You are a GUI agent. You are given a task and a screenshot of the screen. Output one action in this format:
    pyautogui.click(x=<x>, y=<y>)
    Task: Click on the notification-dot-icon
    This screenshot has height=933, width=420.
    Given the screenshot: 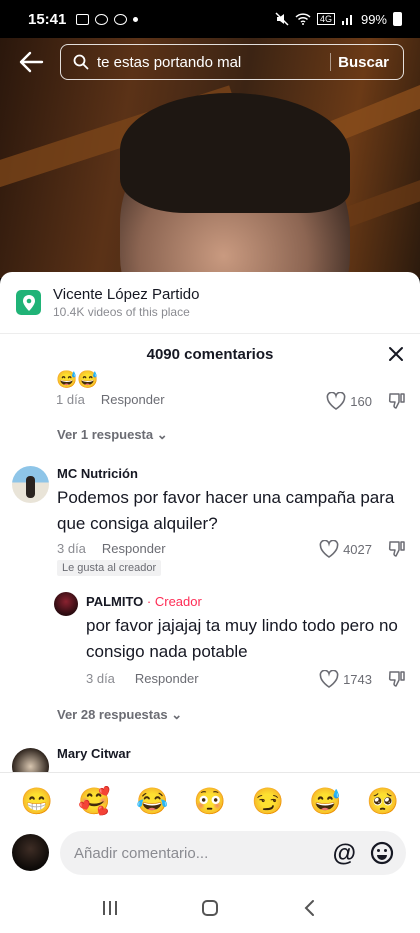 What is the action you would take?
    pyautogui.click(x=136, y=19)
    